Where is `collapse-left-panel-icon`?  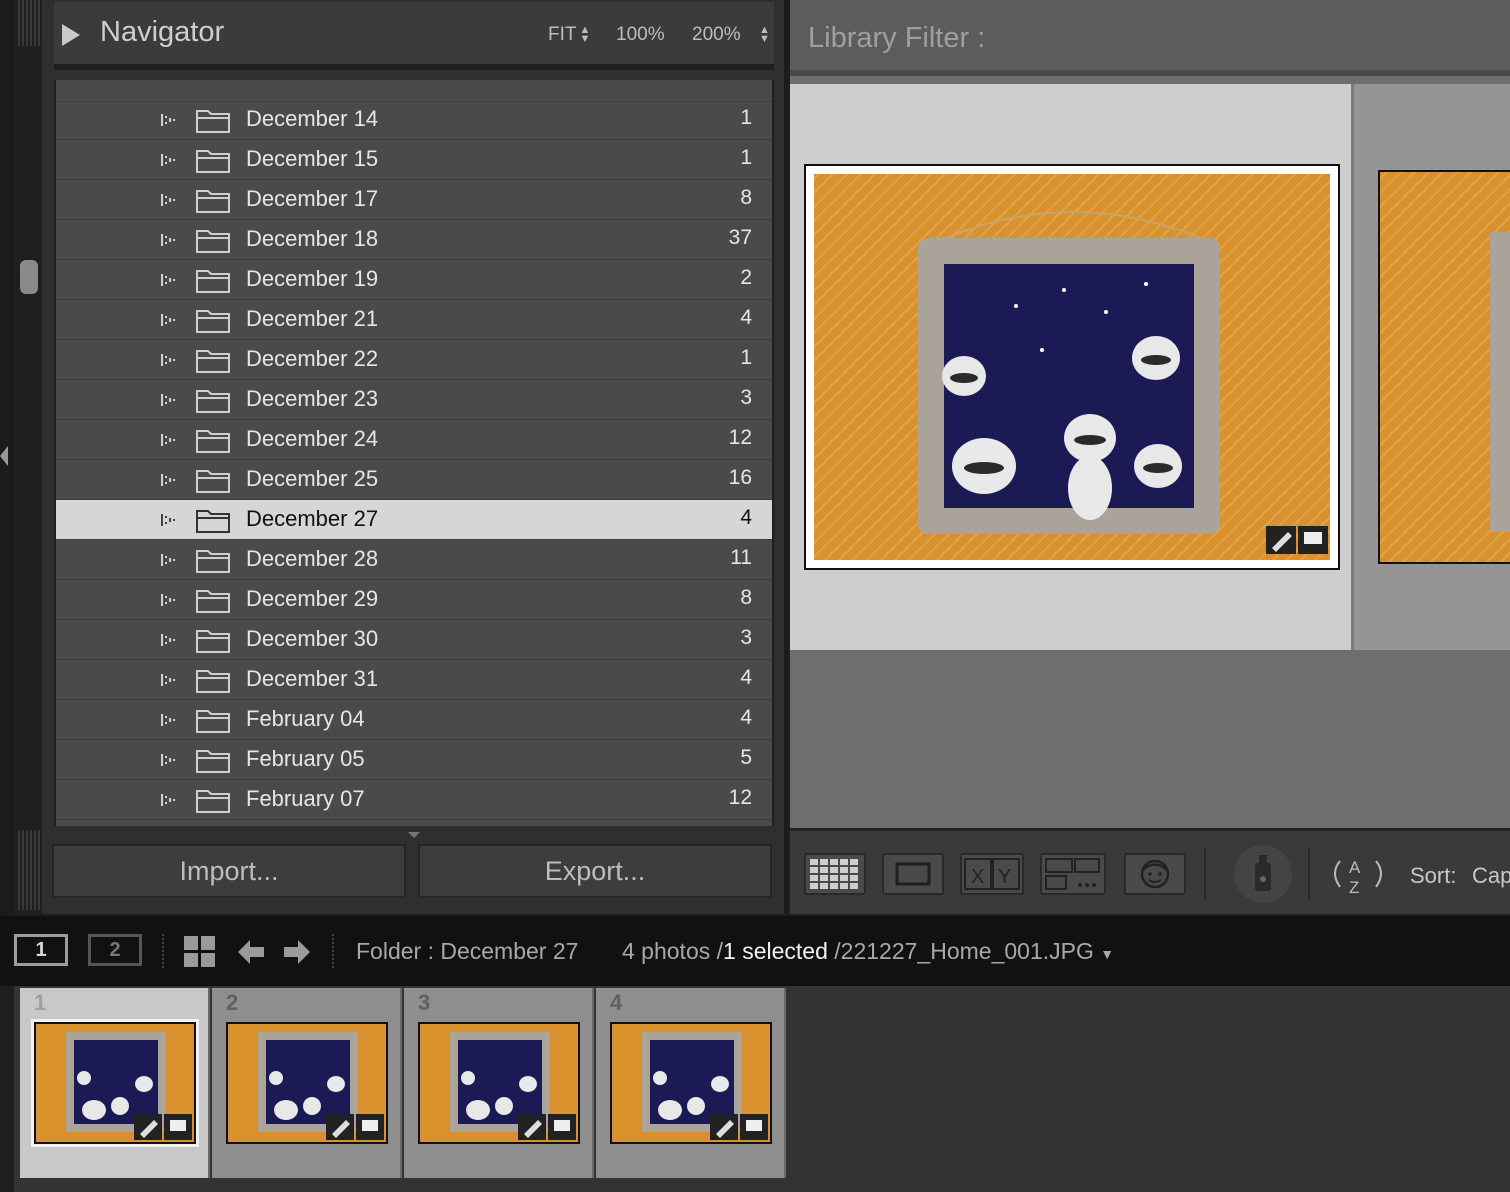 collapse-left-panel-icon is located at coordinates (4, 456).